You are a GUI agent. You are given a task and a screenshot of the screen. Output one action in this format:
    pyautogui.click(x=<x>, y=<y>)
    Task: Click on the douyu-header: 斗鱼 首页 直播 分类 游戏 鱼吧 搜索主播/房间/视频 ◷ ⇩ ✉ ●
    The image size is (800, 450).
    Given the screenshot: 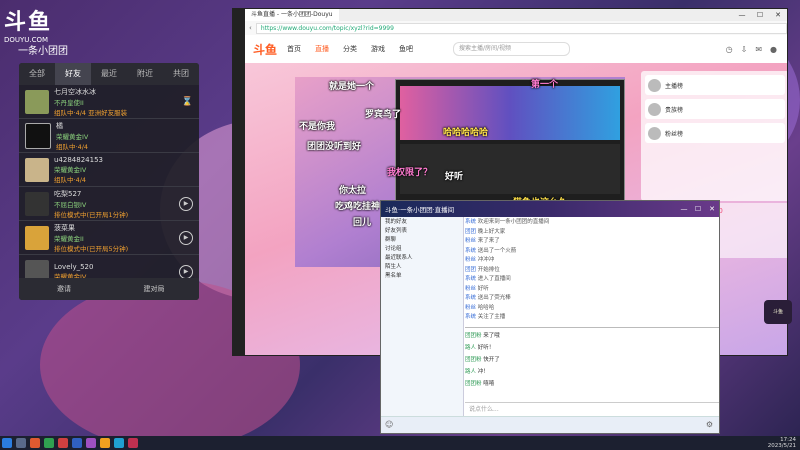 What is the action you would take?
    pyautogui.click(x=516, y=49)
    